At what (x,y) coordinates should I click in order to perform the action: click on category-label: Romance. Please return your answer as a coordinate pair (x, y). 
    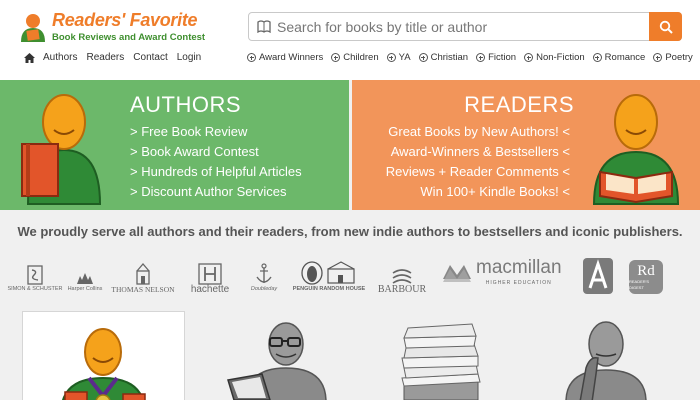
    Looking at the image, I should click on (625, 57).